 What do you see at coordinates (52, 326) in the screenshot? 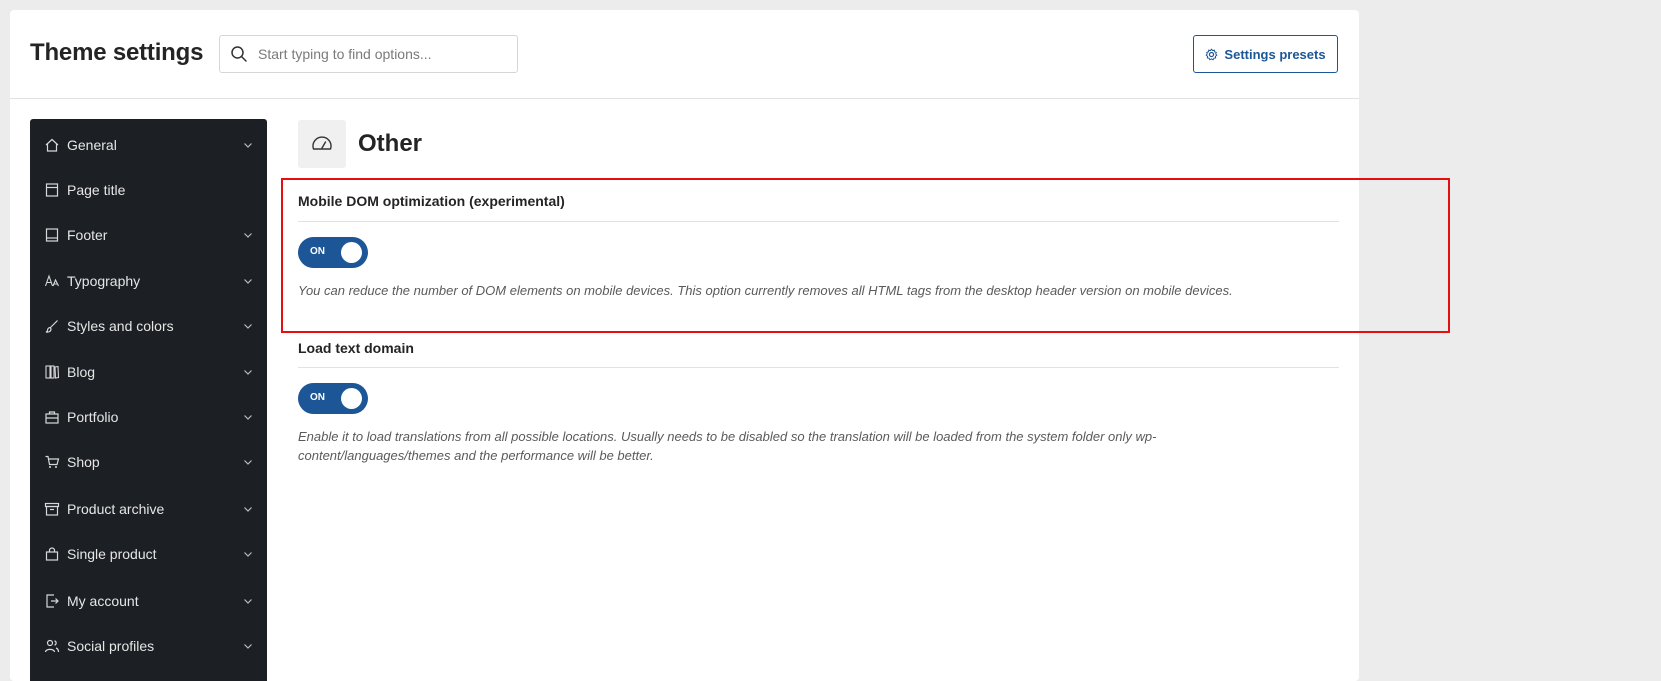
I see `brush-icon` at bounding box center [52, 326].